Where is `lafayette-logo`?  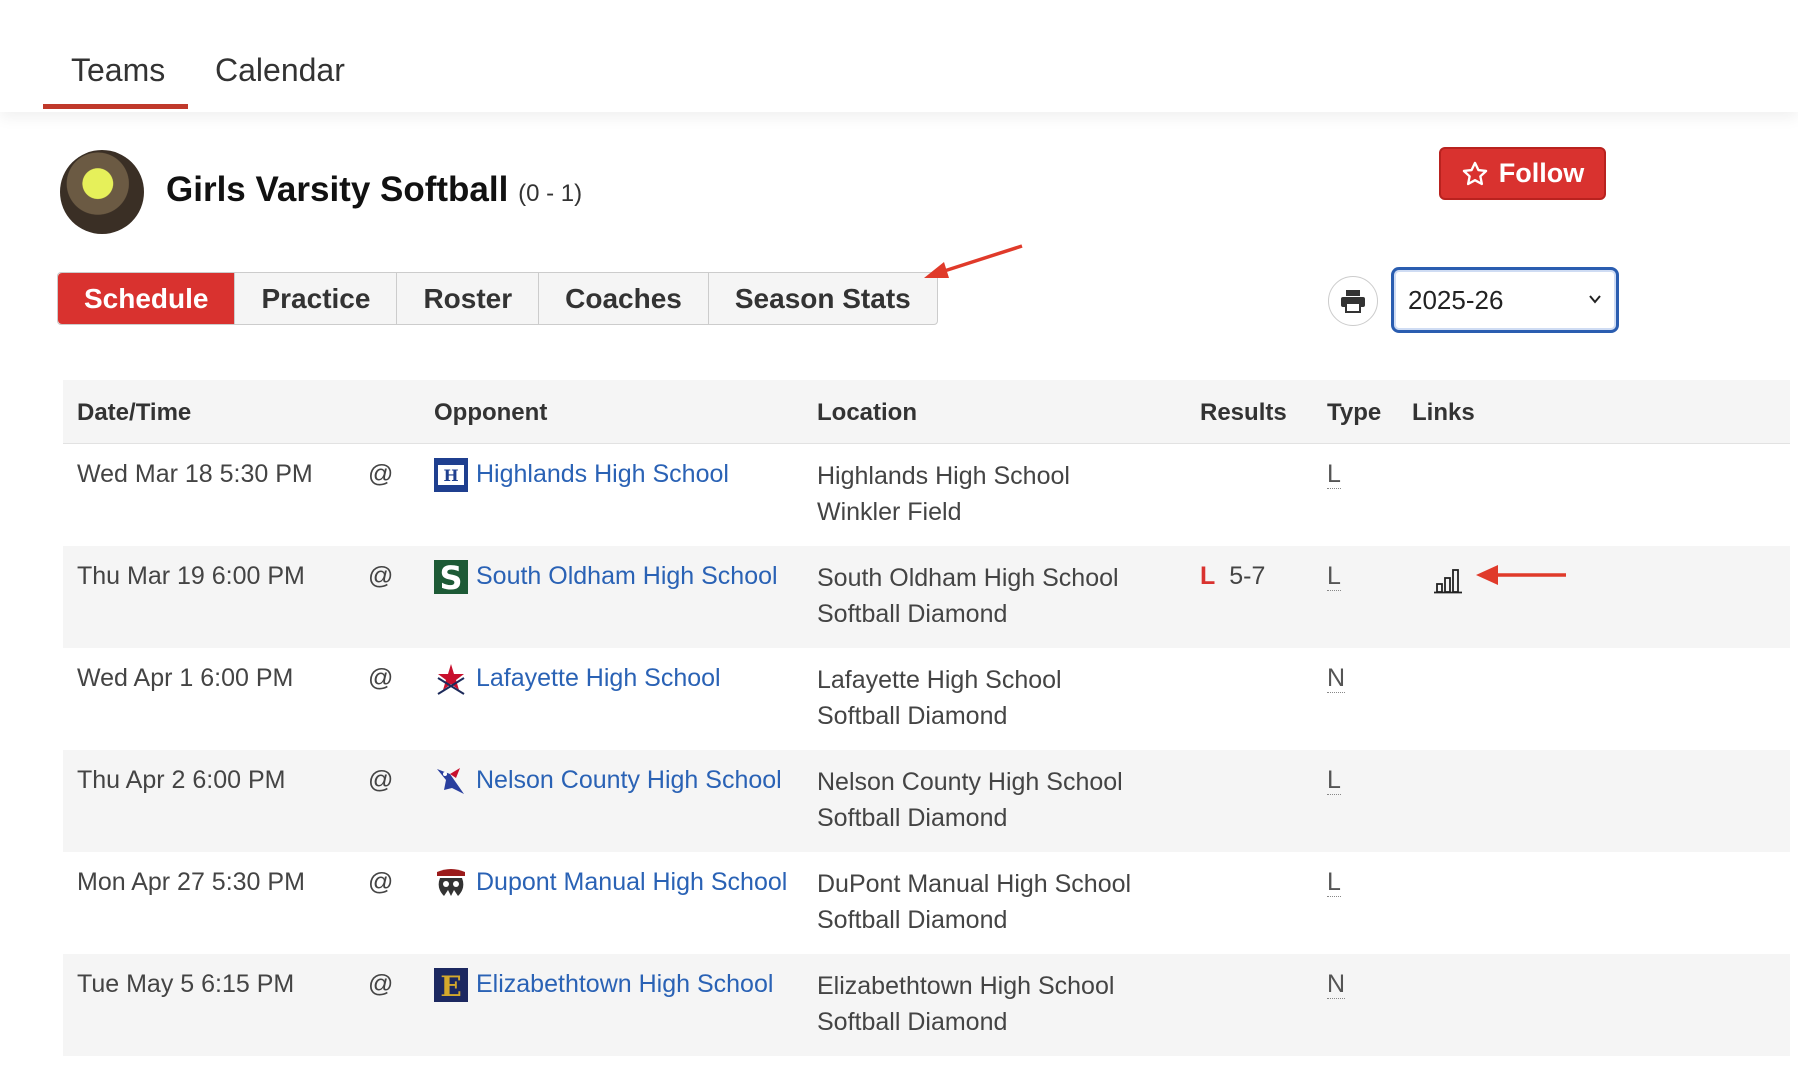 lafayette-logo is located at coordinates (451, 679).